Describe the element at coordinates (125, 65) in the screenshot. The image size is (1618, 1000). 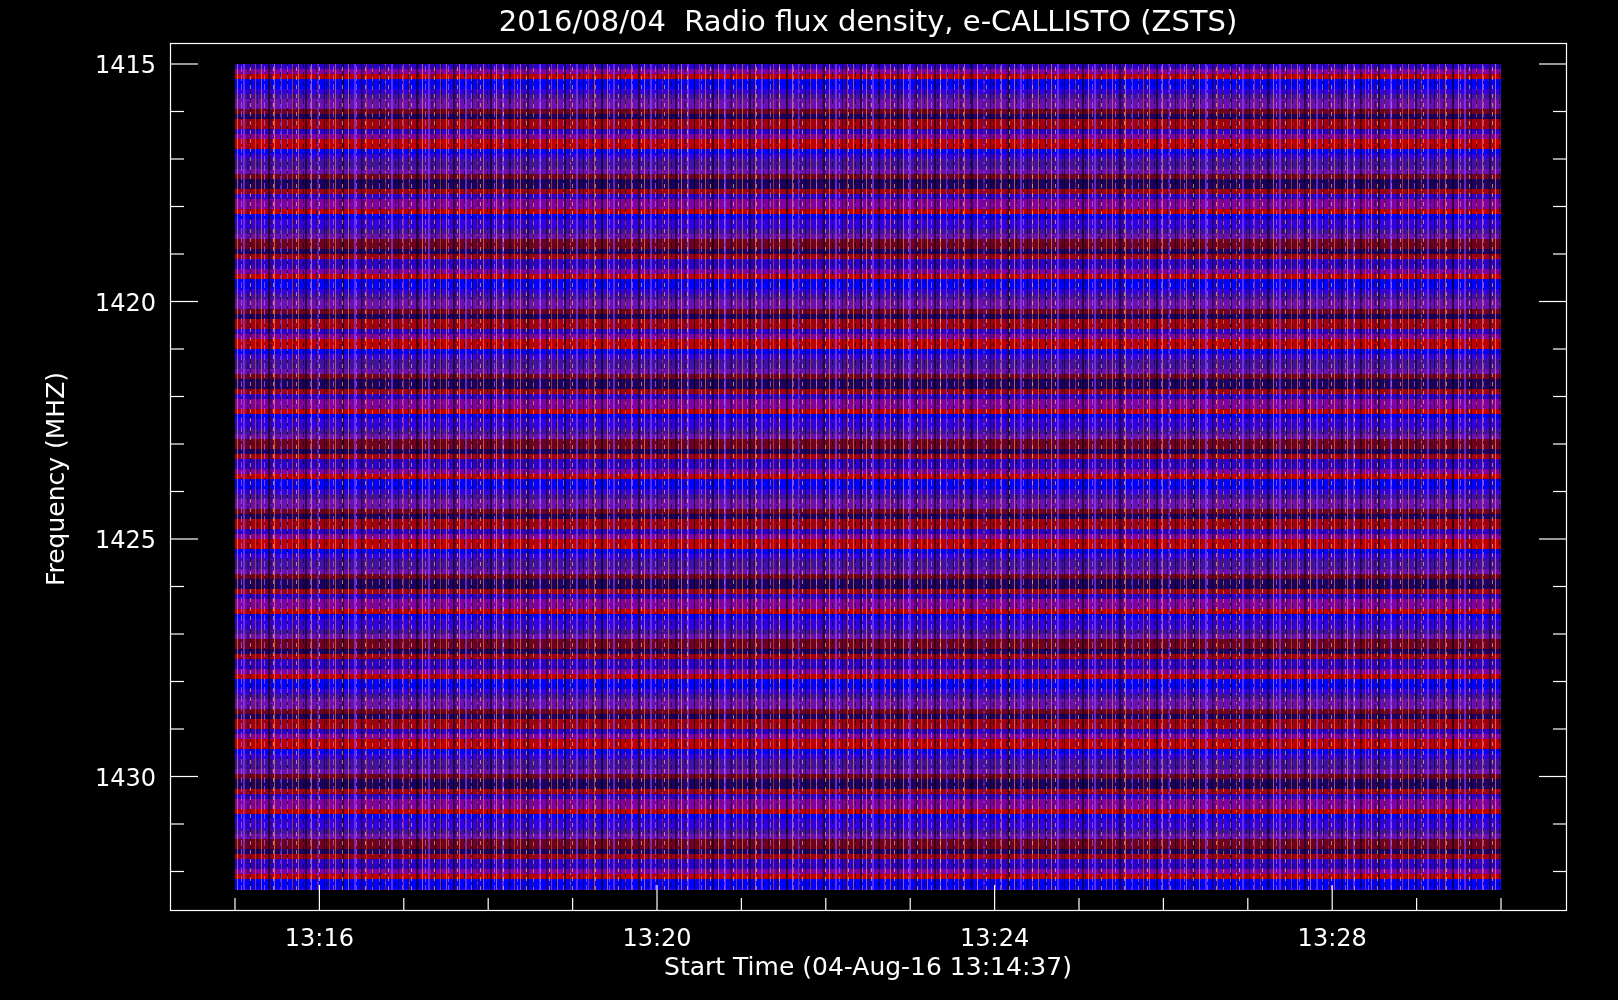
I see `y-tick-label: 1415` at that location.